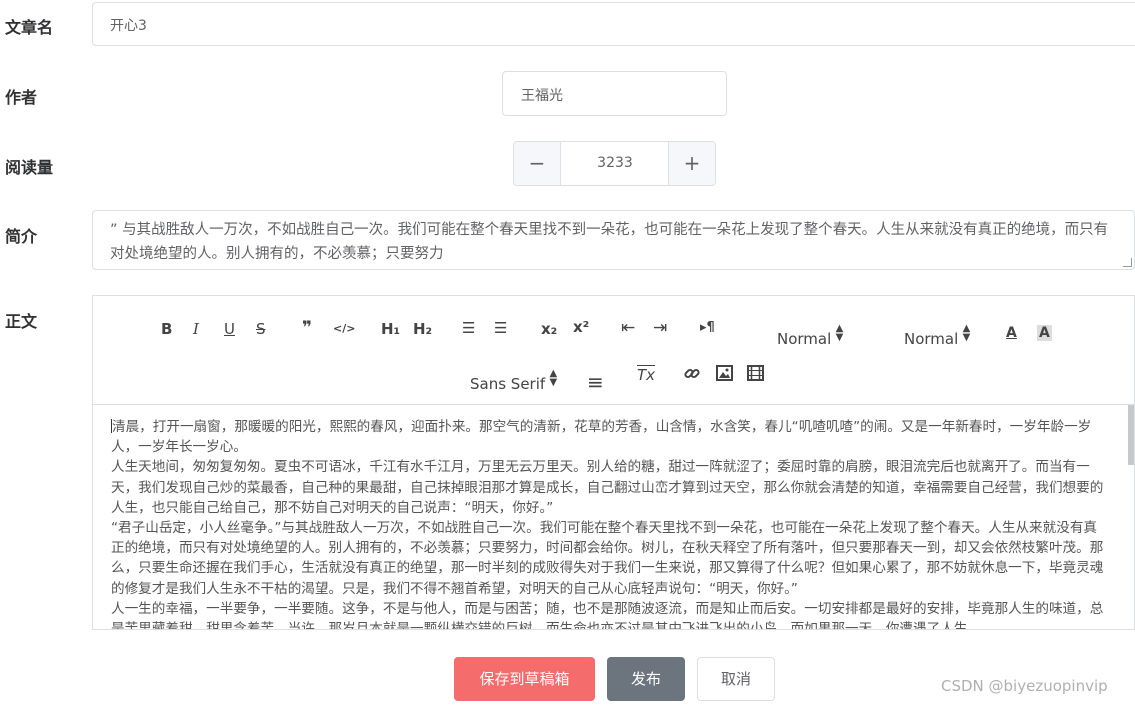  I want to click on author-input-value: 王福光, so click(542, 96).